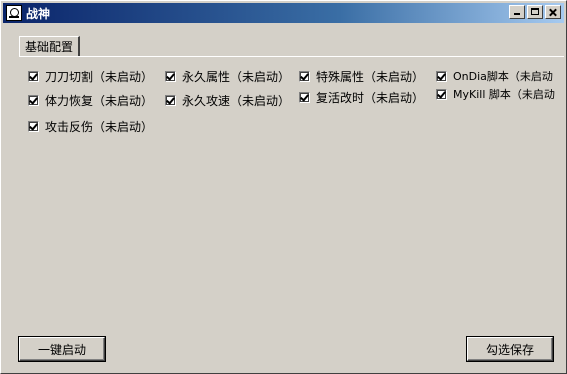  I want to click on checkbox-label: 复活改时（未启动）, so click(370, 98).